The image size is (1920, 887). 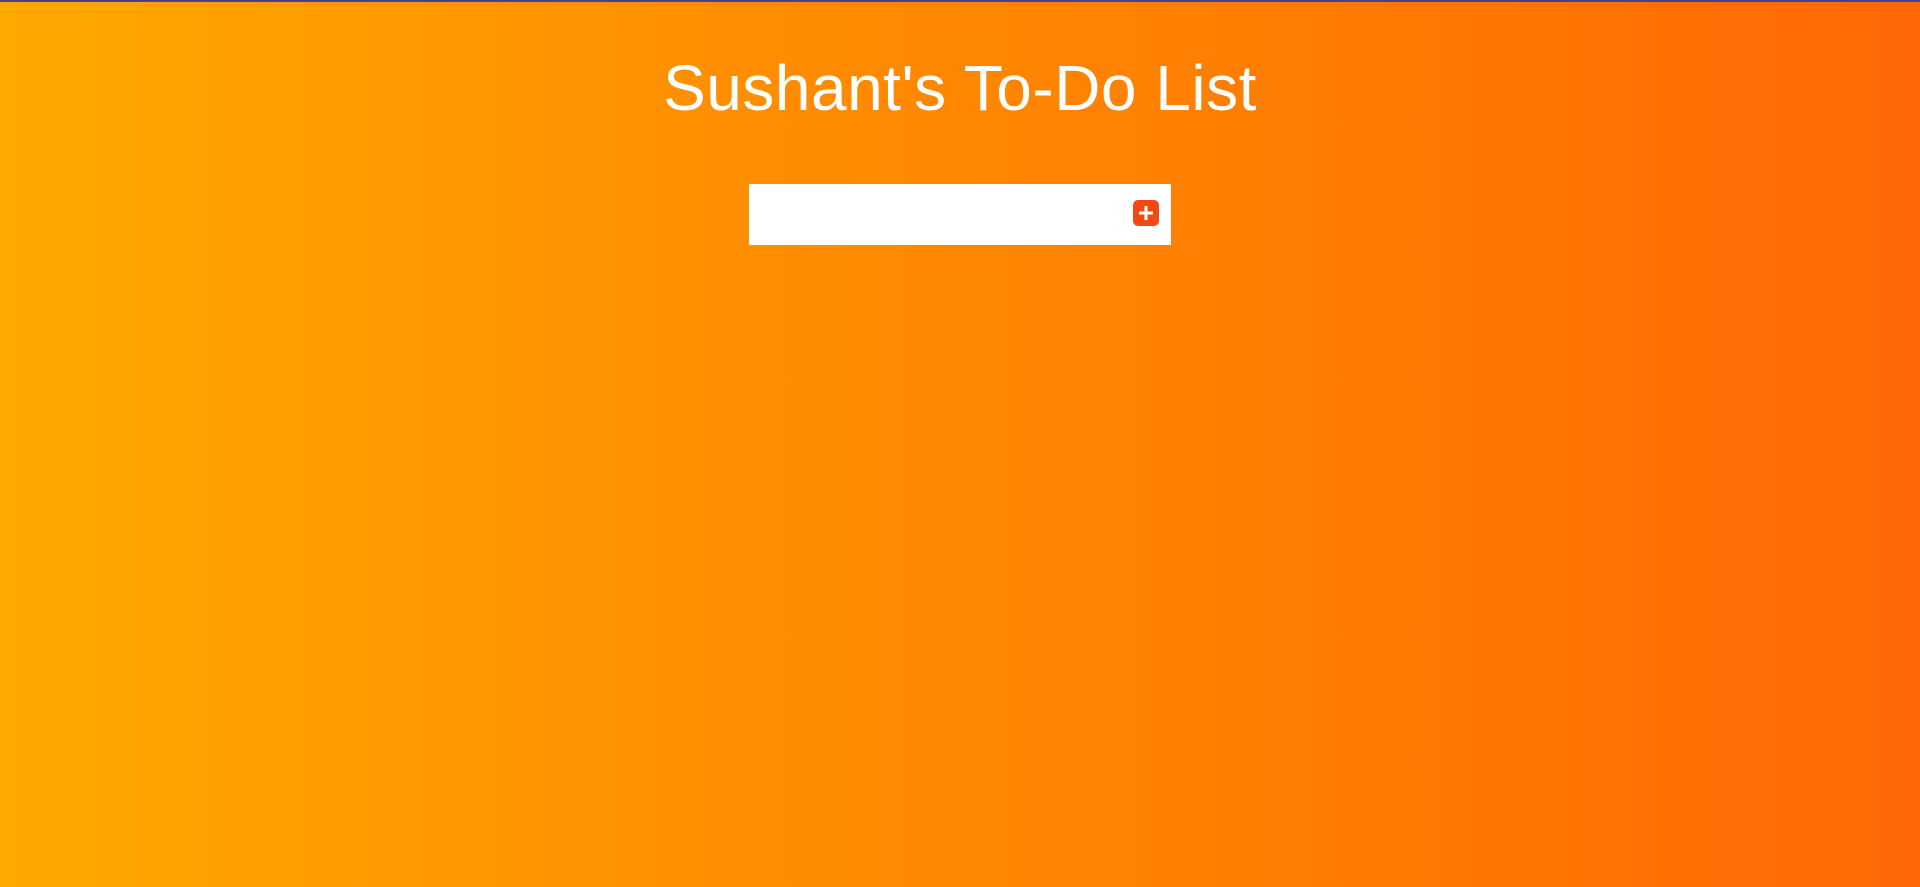 What do you see at coordinates (960, 88) in the screenshot?
I see `page-title: Sushant's To-Do List` at bounding box center [960, 88].